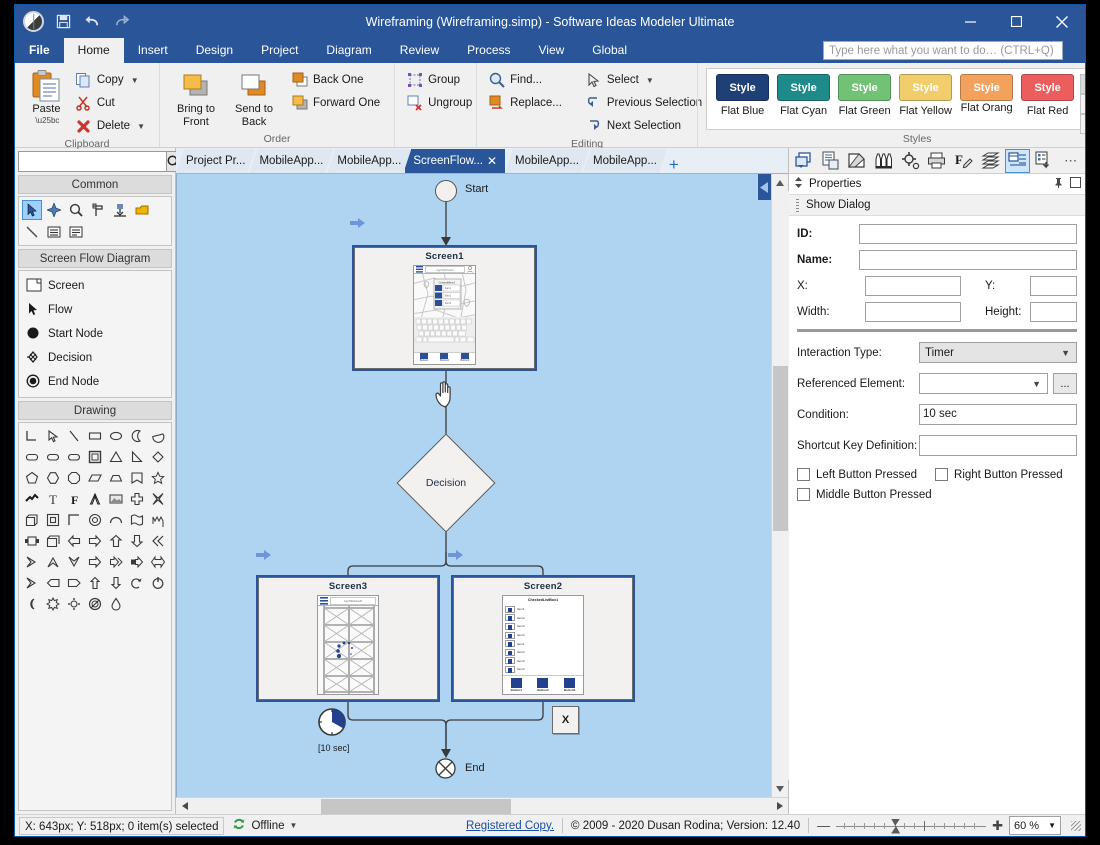 This screenshot has height=845, width=1100. Describe the element at coordinates (337, 730) in the screenshot. I see `timer-annotation: [10 sec]` at that location.